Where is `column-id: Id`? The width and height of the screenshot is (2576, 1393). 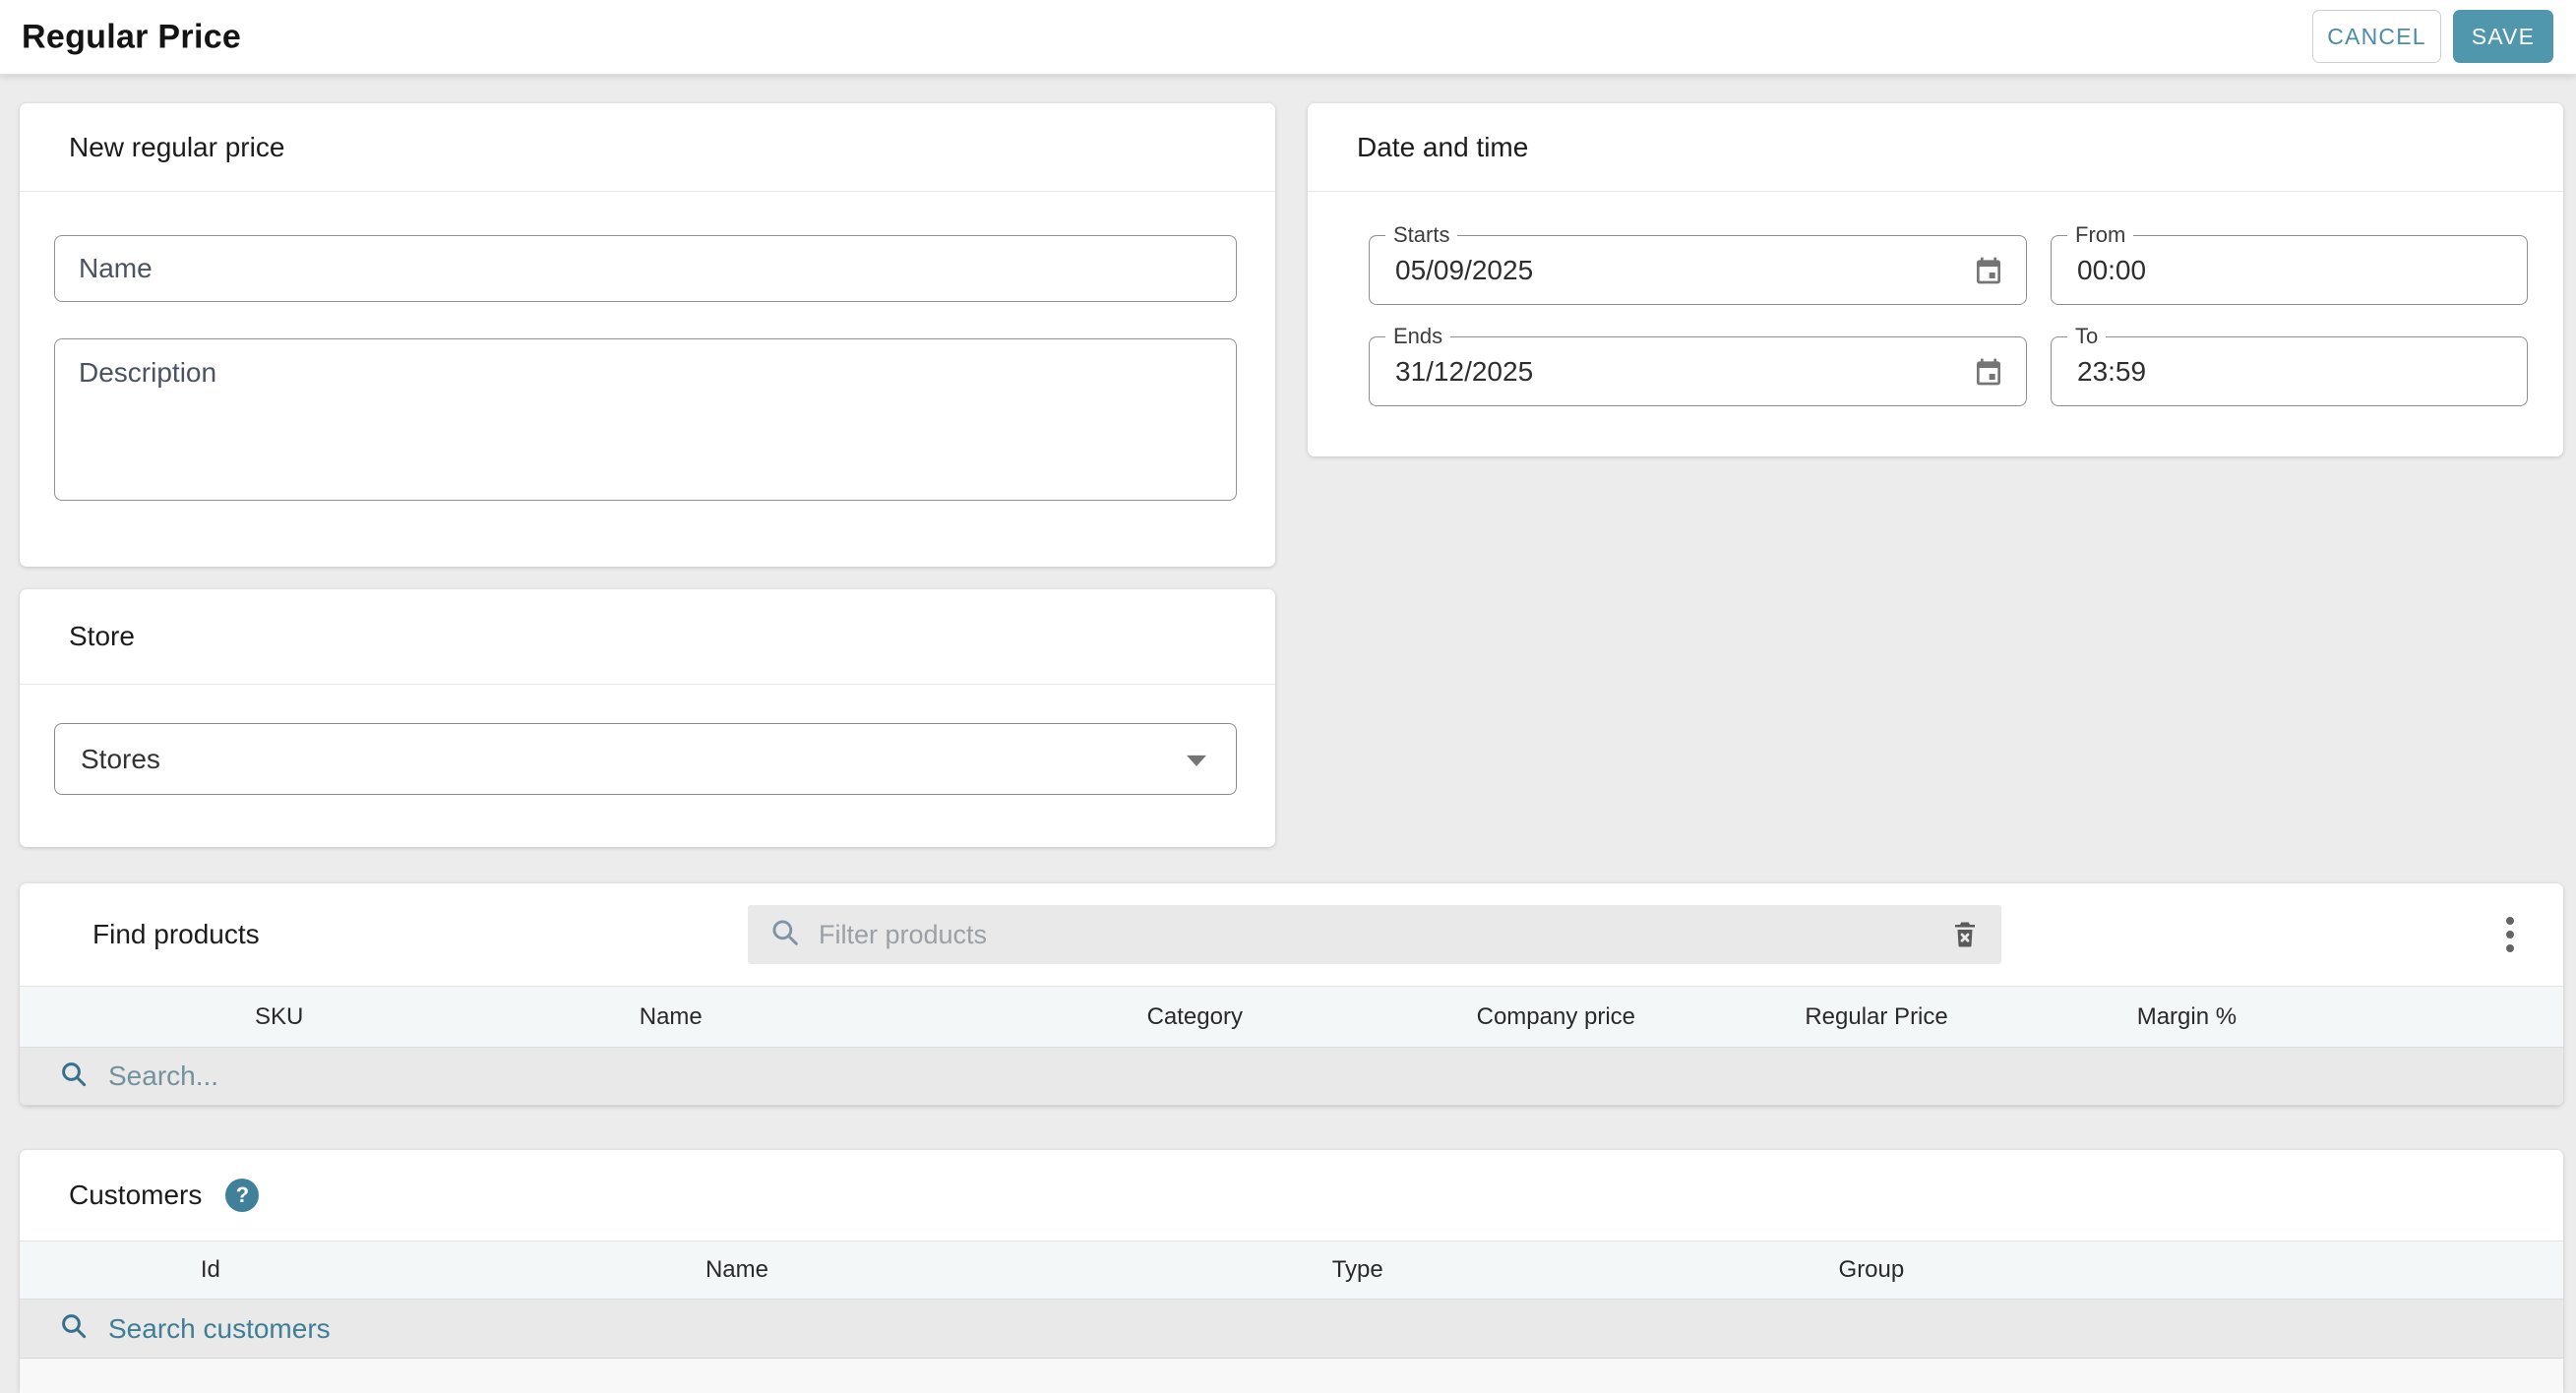
column-id: Id is located at coordinates (210, 1269).